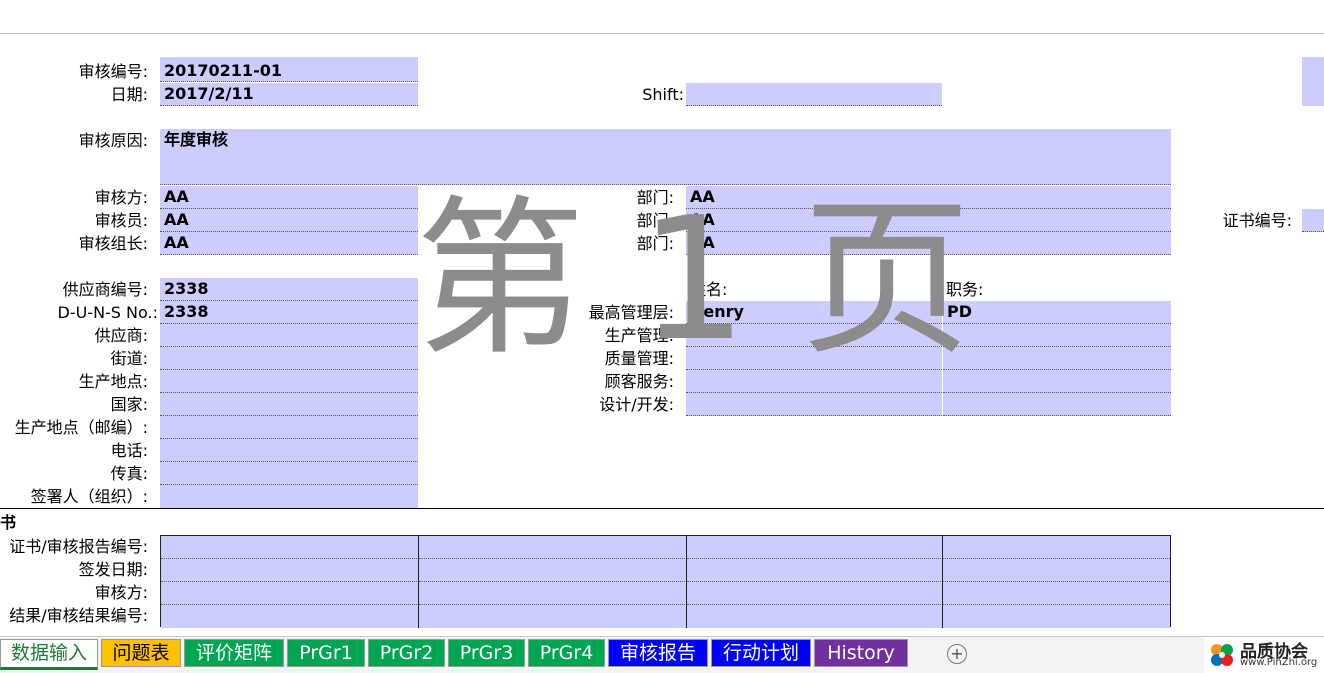 The width and height of the screenshot is (1324, 673). I want to click on mgmt-name-quality, so click(814, 358).